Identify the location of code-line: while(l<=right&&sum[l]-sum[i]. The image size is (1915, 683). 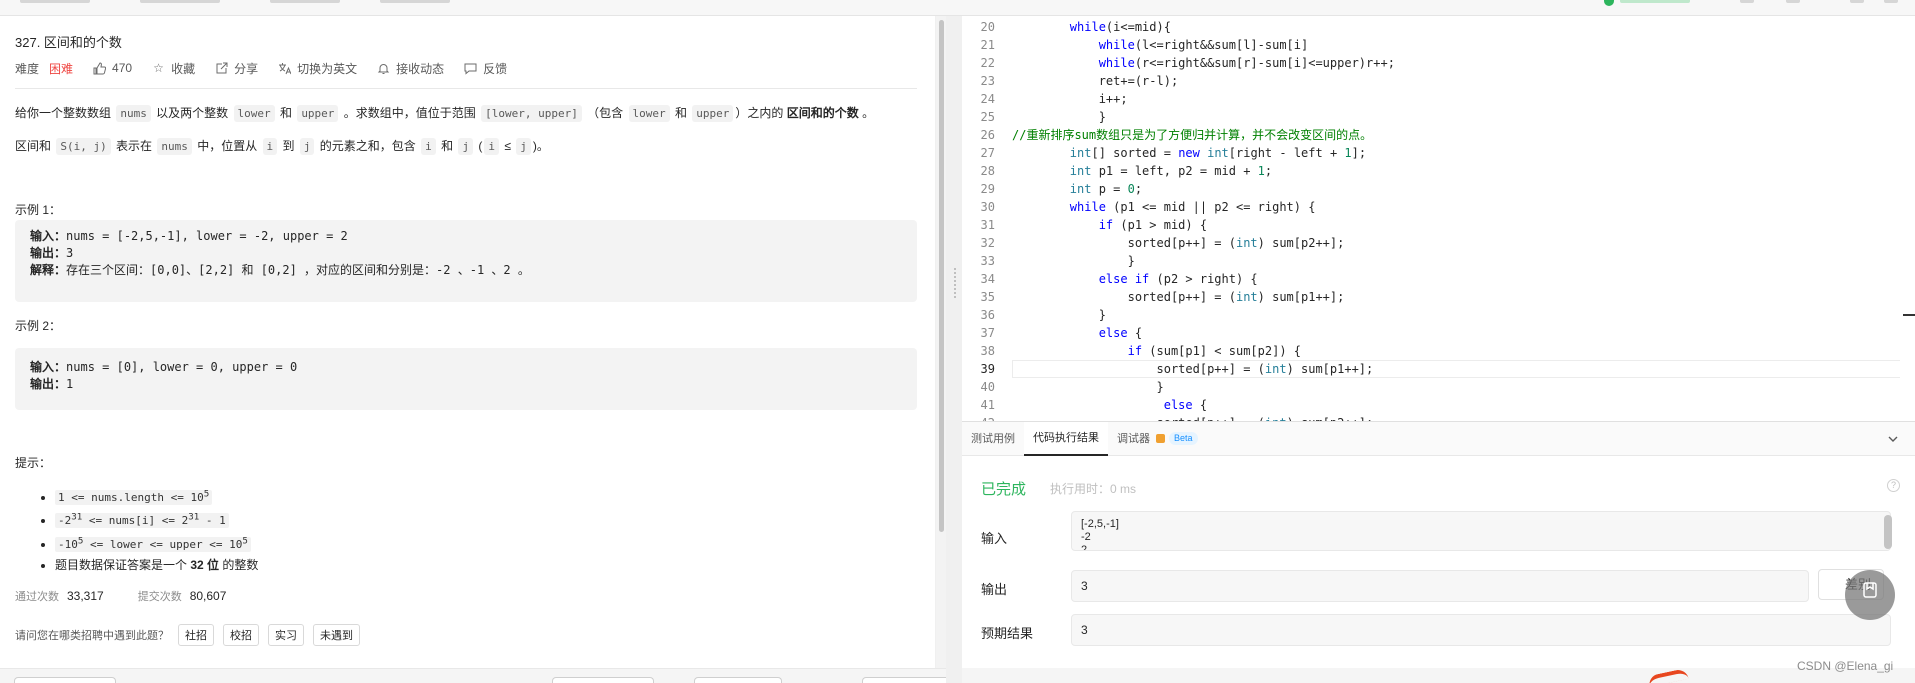
(1160, 45).